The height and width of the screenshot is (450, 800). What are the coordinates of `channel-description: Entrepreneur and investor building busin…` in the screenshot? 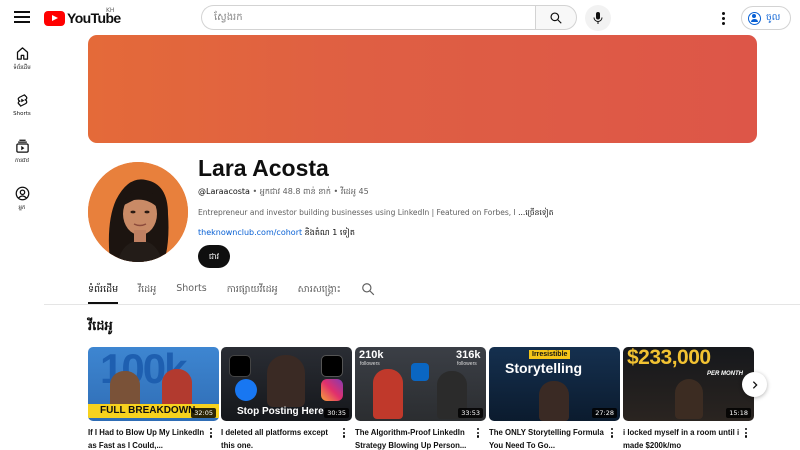 It's located at (376, 213).